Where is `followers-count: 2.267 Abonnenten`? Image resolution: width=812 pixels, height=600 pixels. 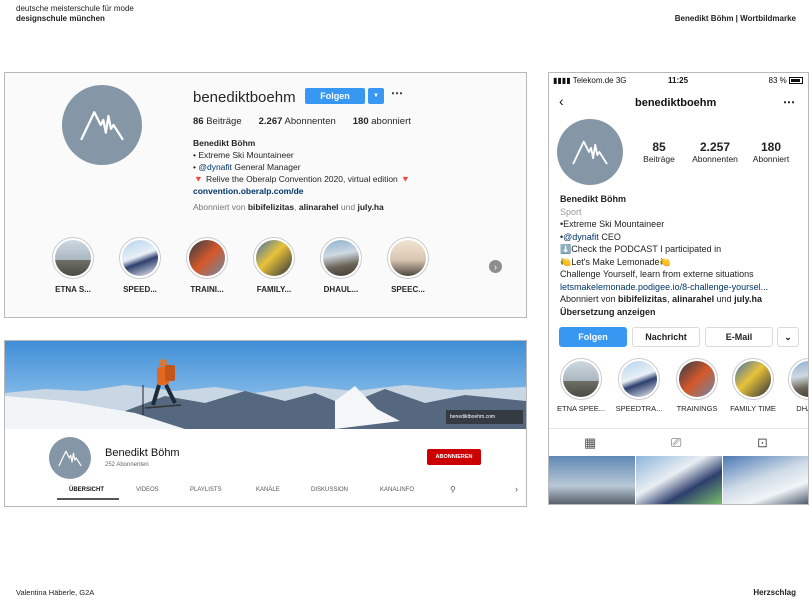 followers-count: 2.267 Abonnenten is located at coordinates (297, 121).